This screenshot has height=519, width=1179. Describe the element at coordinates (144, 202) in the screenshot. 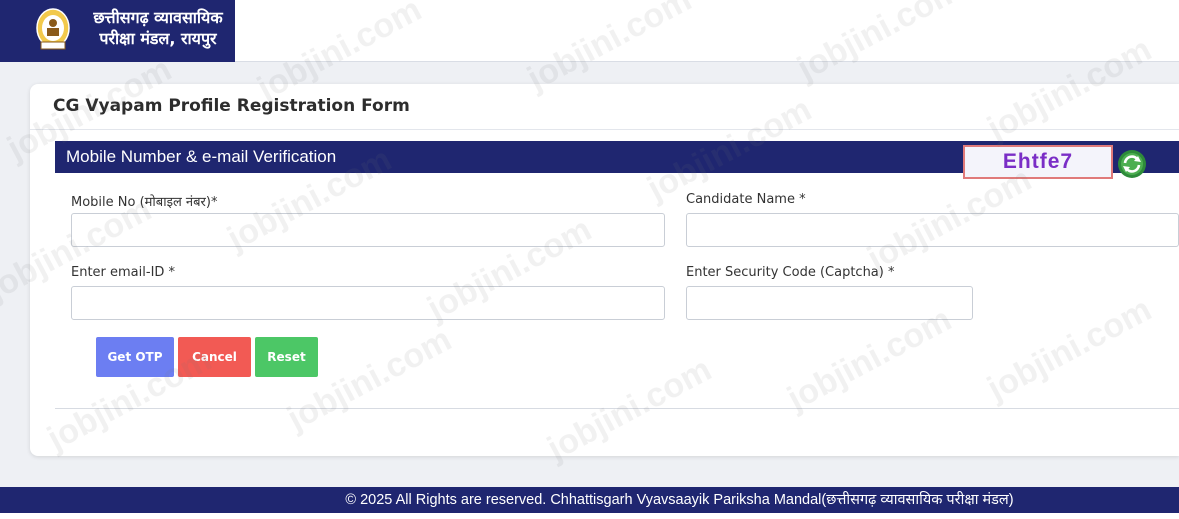

I see `mobile-label: Mobile No (मोबाइल नंबर)*` at that location.